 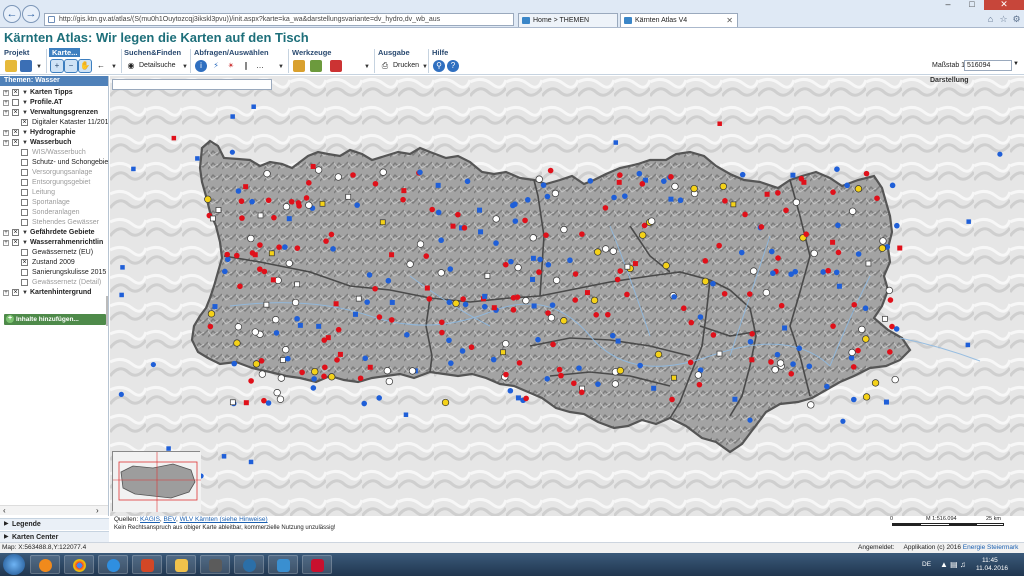 I want to click on expand-icon: +, so click(x=6, y=93).